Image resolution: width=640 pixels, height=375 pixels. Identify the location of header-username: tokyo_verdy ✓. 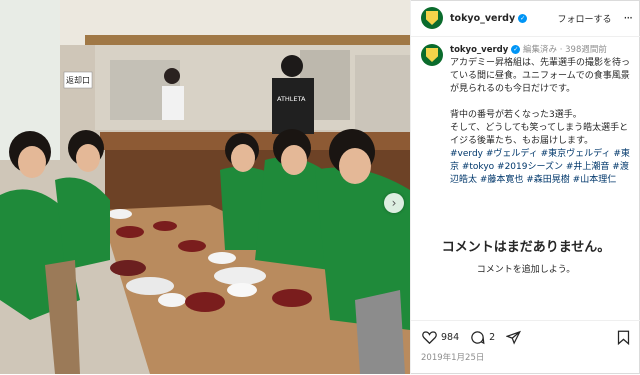
(489, 18).